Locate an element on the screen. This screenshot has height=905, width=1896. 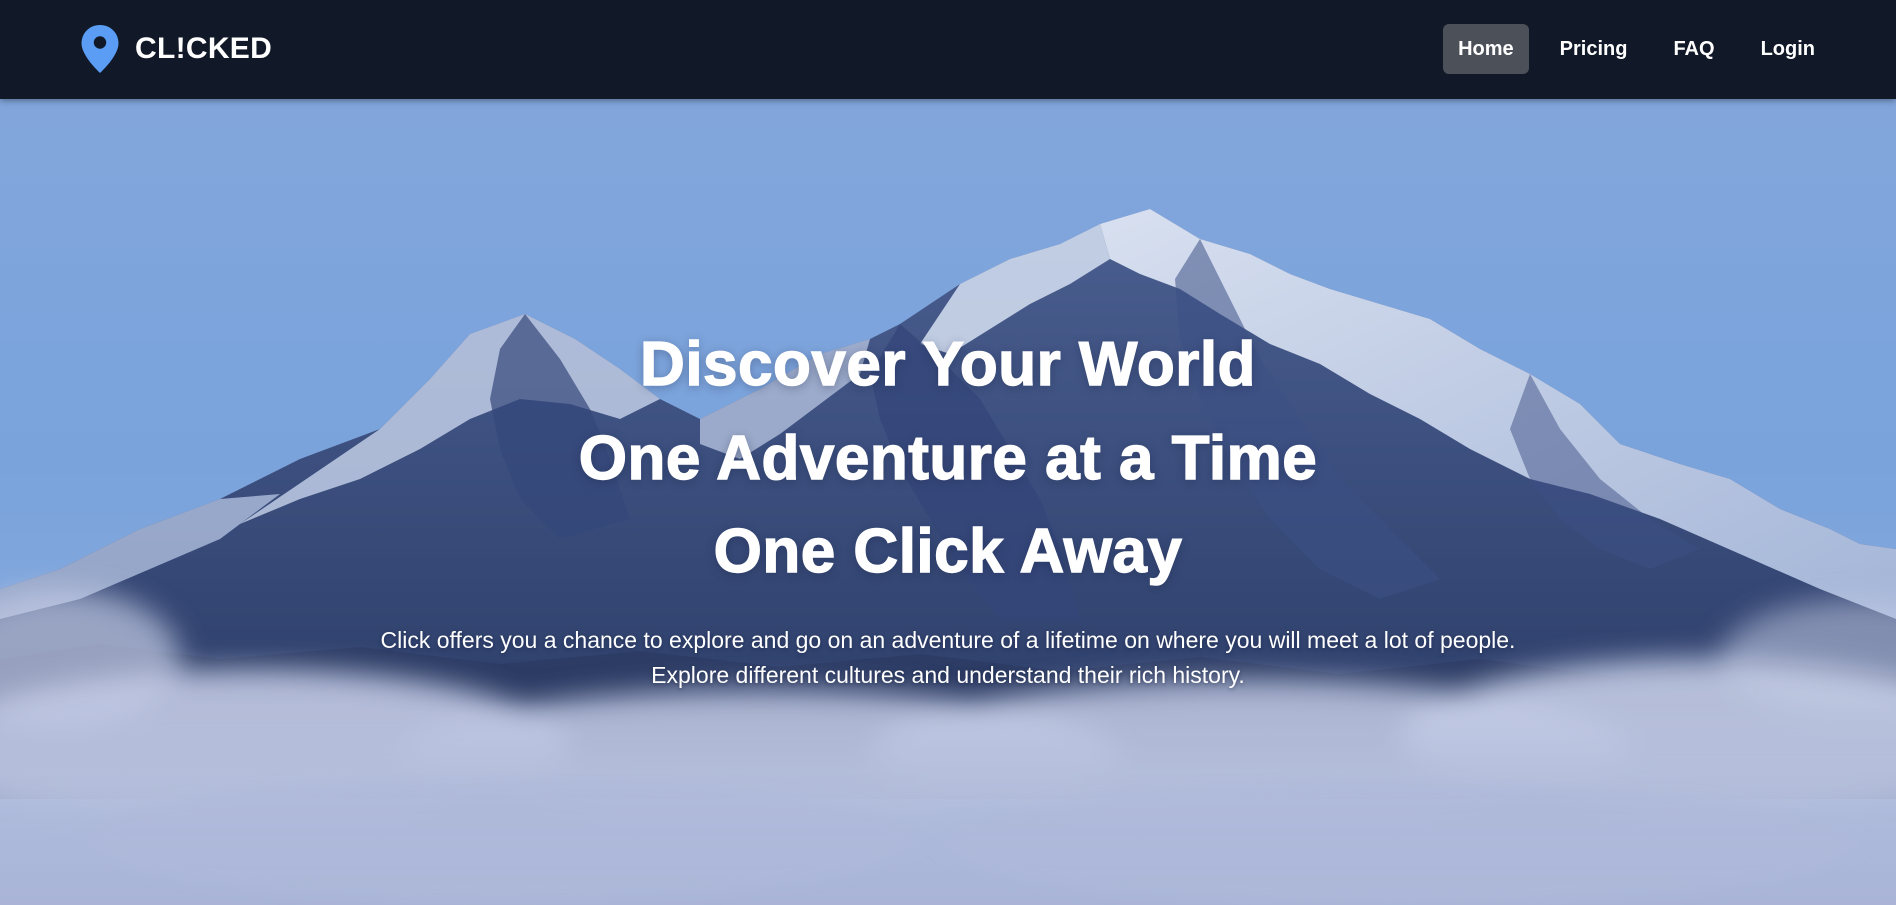
brand-logo-link: CL!CKED is located at coordinates (176, 49).